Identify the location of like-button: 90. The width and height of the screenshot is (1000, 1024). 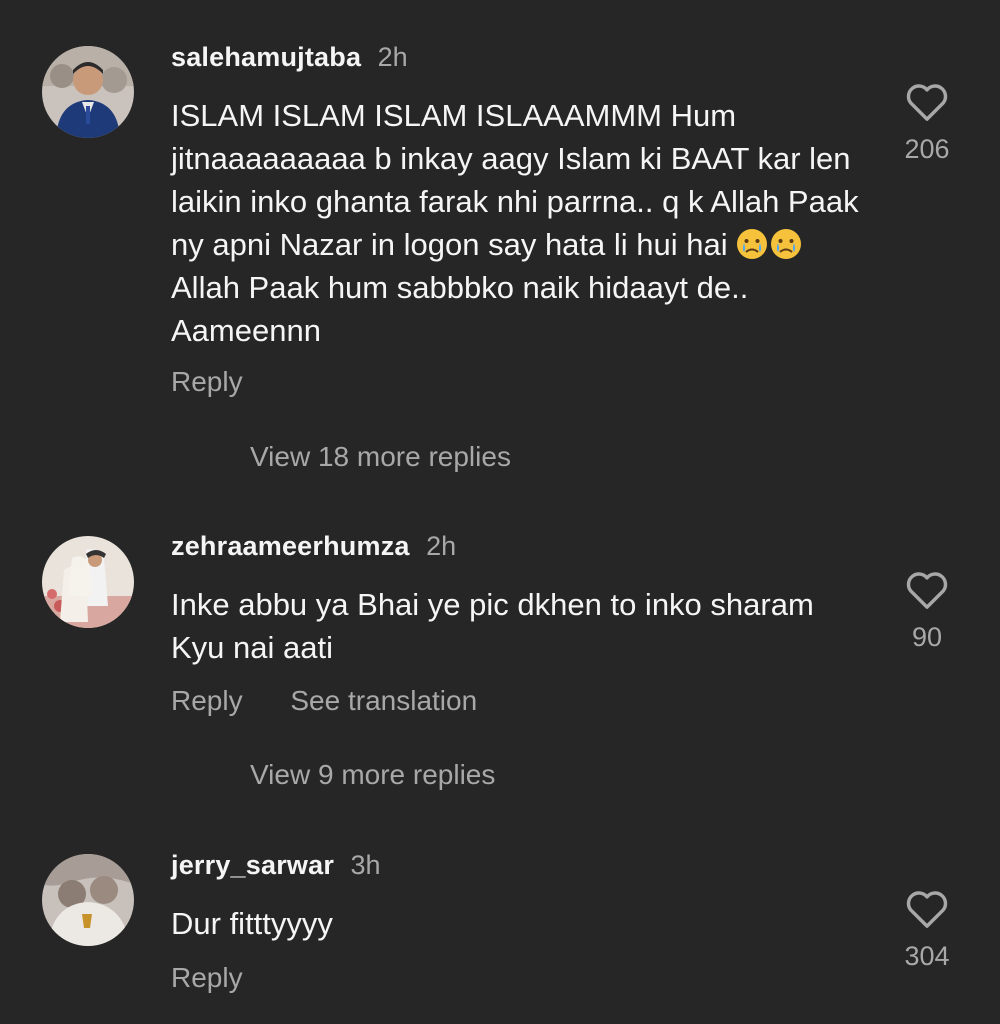
(927, 610).